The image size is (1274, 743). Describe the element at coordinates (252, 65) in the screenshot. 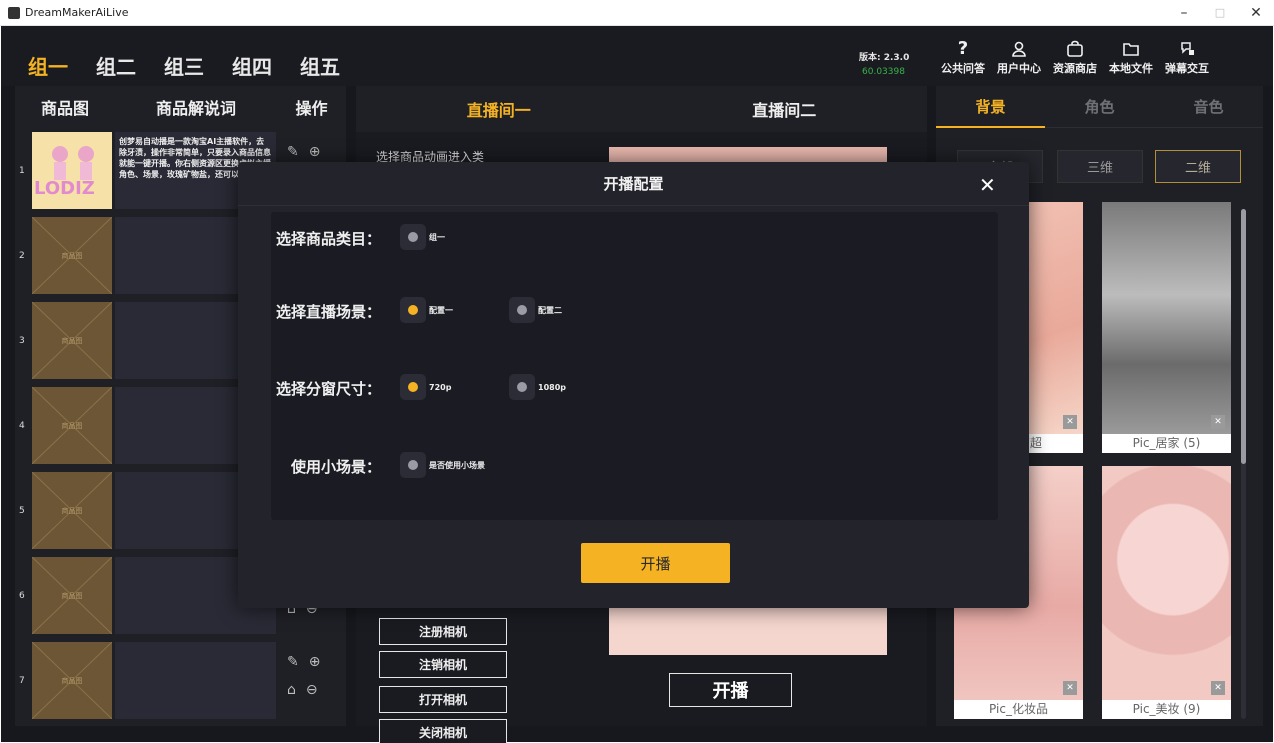

I see `tab-group-4: 组四` at that location.